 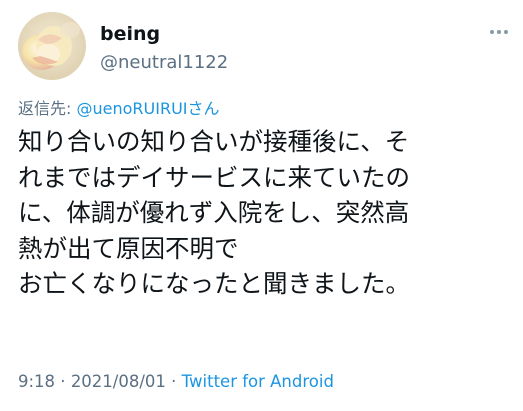 I want to click on reply-prefix: 返信先:, so click(x=47, y=108).